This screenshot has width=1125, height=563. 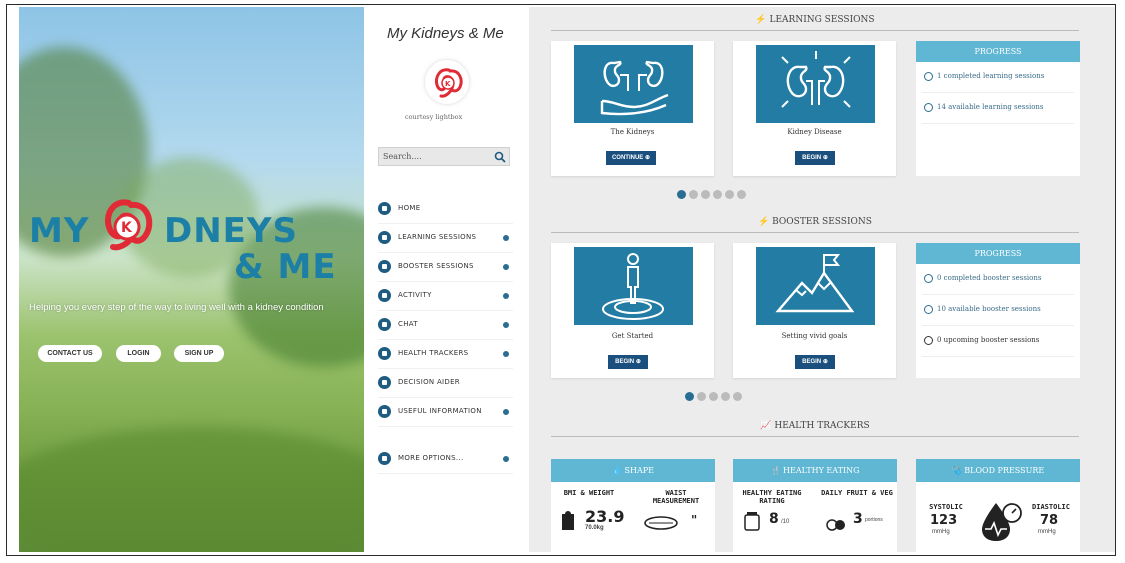 What do you see at coordinates (814, 132) in the screenshot?
I see `card-caption: Kidney Disease` at bounding box center [814, 132].